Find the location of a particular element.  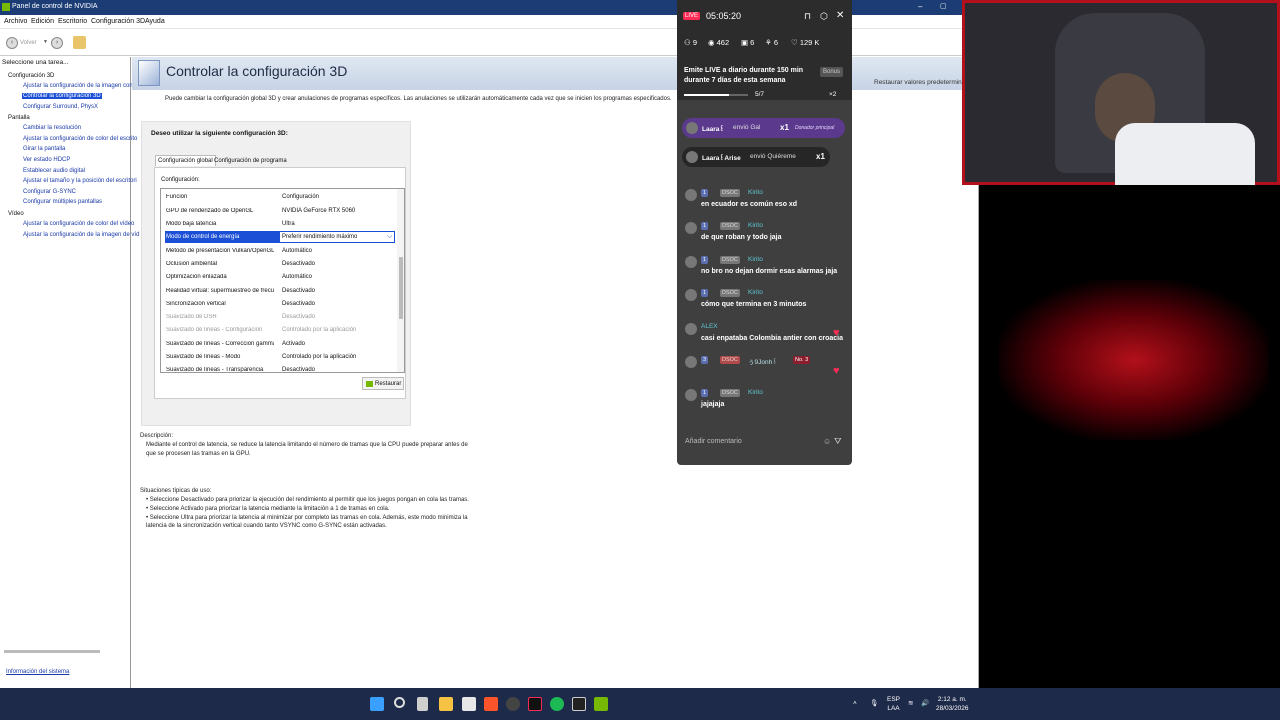

spotify-icon is located at coordinates (557, 704).